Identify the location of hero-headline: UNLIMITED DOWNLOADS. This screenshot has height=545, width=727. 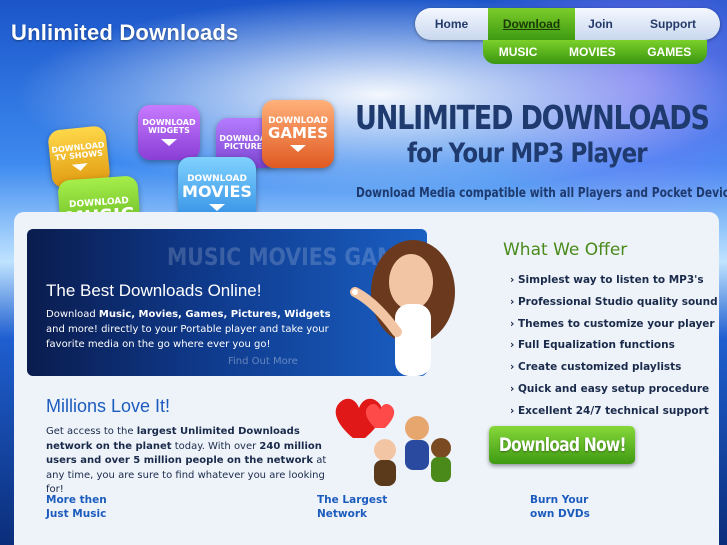
(532, 117).